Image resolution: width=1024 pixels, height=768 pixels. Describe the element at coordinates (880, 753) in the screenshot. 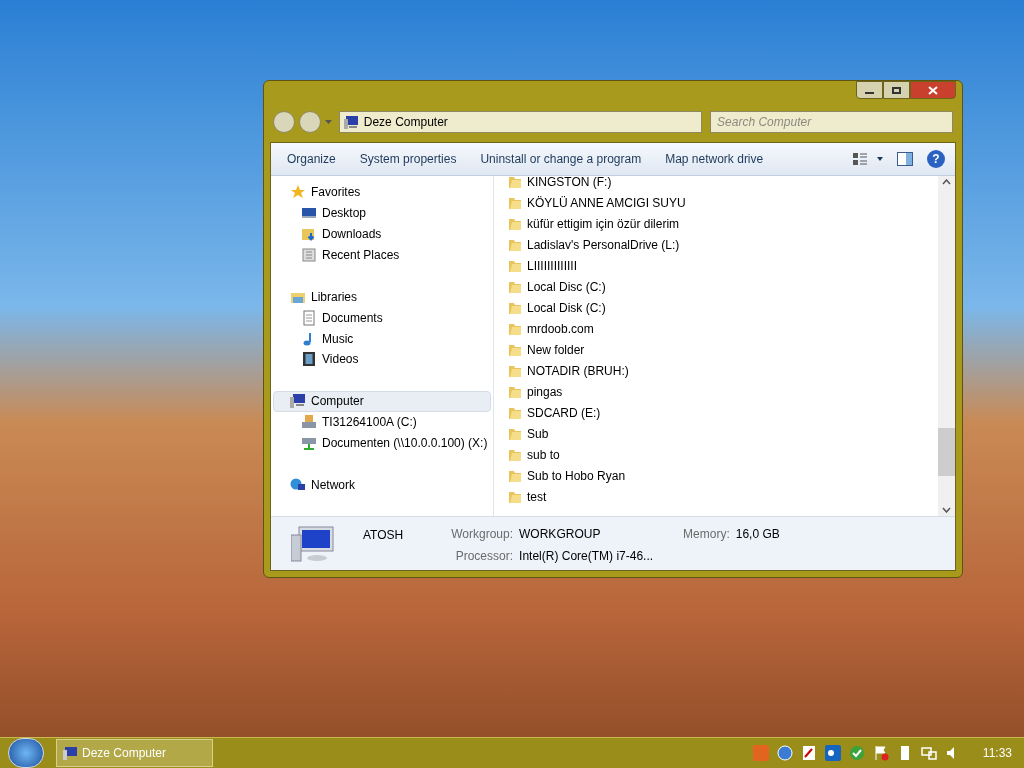

I see `flag-icon` at that location.